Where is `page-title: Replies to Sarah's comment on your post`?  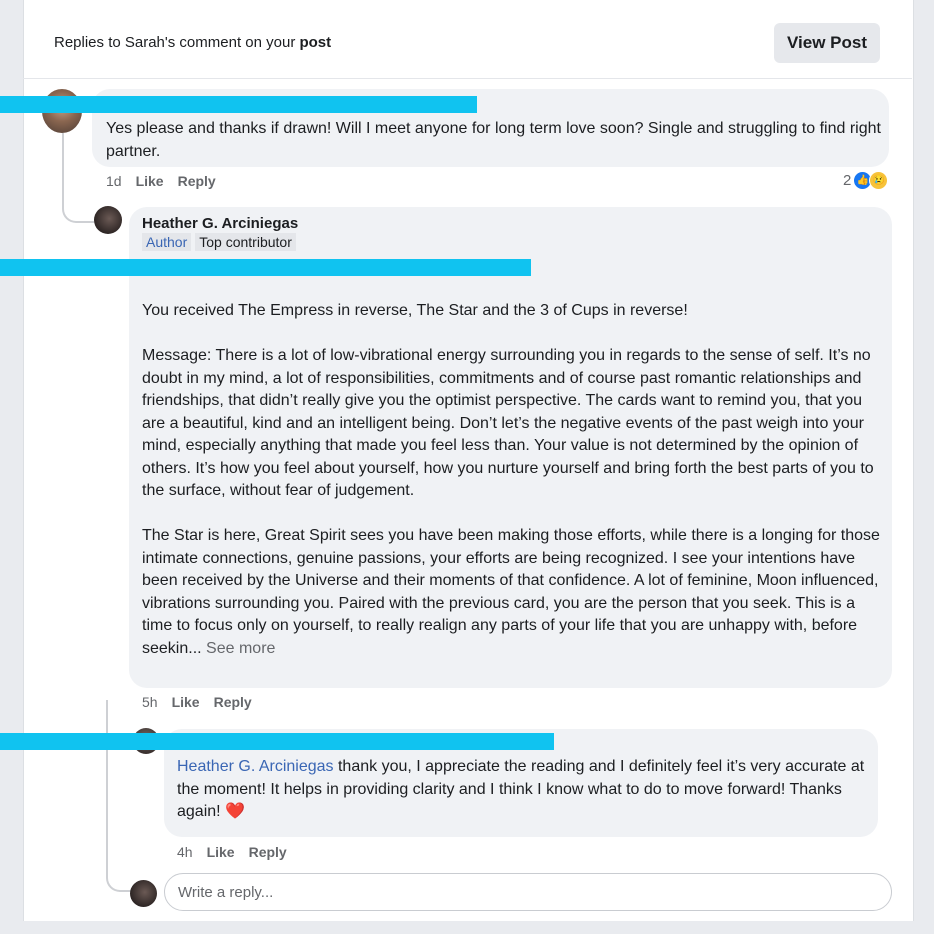
page-title: Replies to Sarah's comment on your post is located at coordinates (192, 42).